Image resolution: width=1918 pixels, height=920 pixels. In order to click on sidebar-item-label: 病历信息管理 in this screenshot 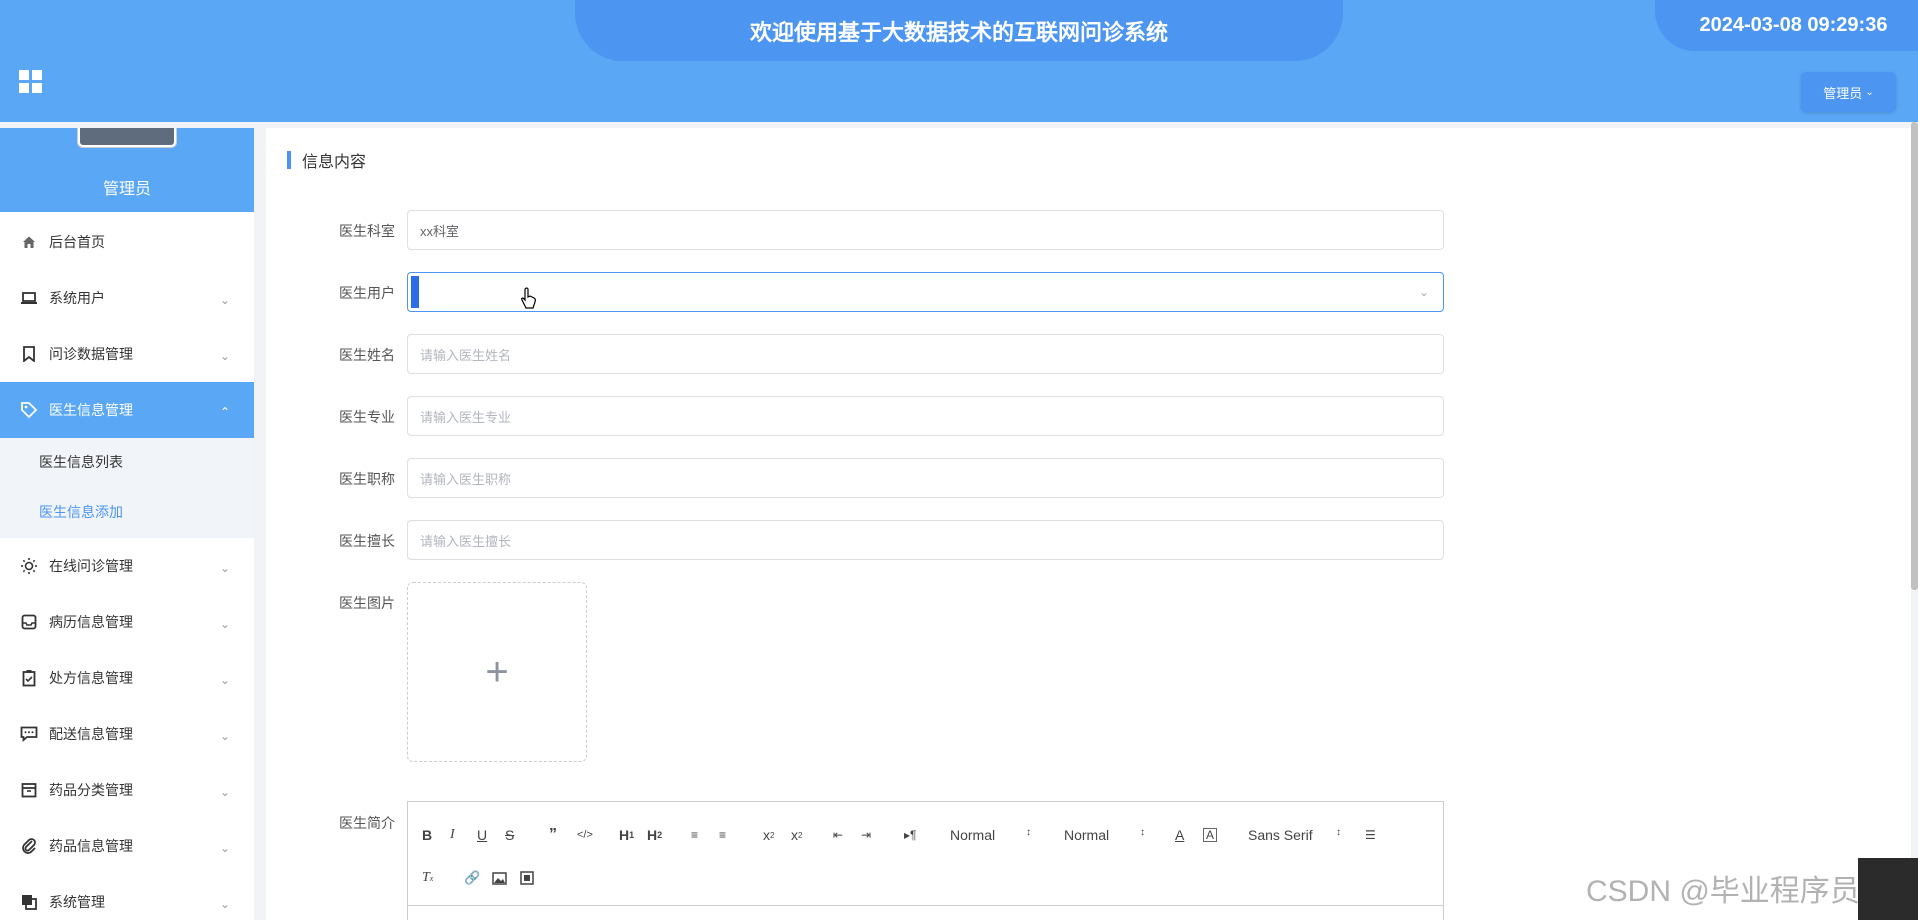, I will do `click(91, 622)`.